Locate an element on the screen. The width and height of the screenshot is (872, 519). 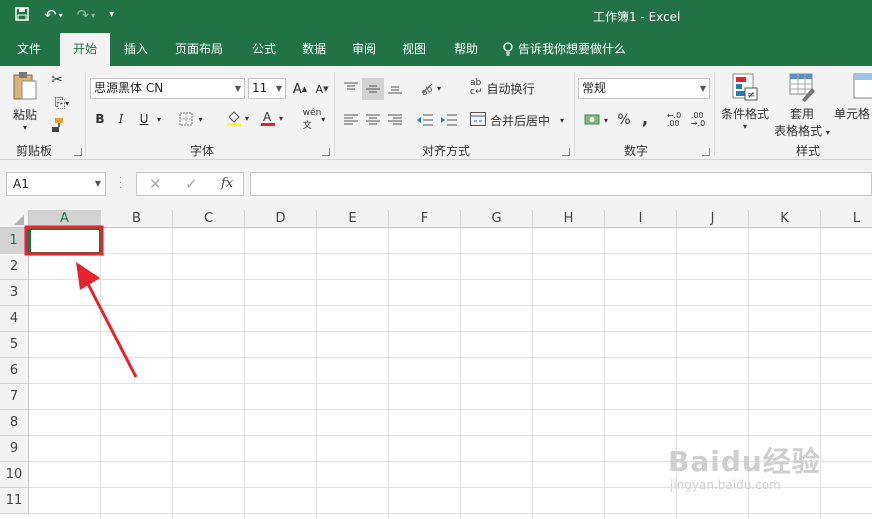
watermark-url: jingyan.baidu.com is located at coordinates (725, 485).